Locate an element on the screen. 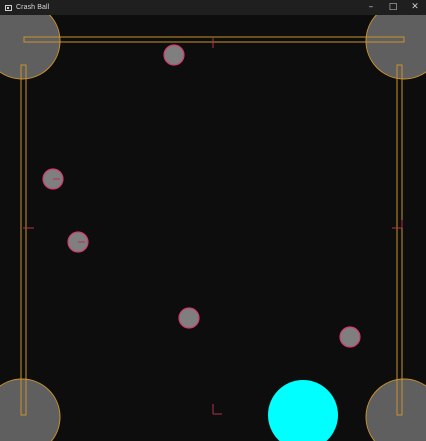 The image size is (426, 441). title-bar: Crash Ball – □ ✕ is located at coordinates (213, 7).